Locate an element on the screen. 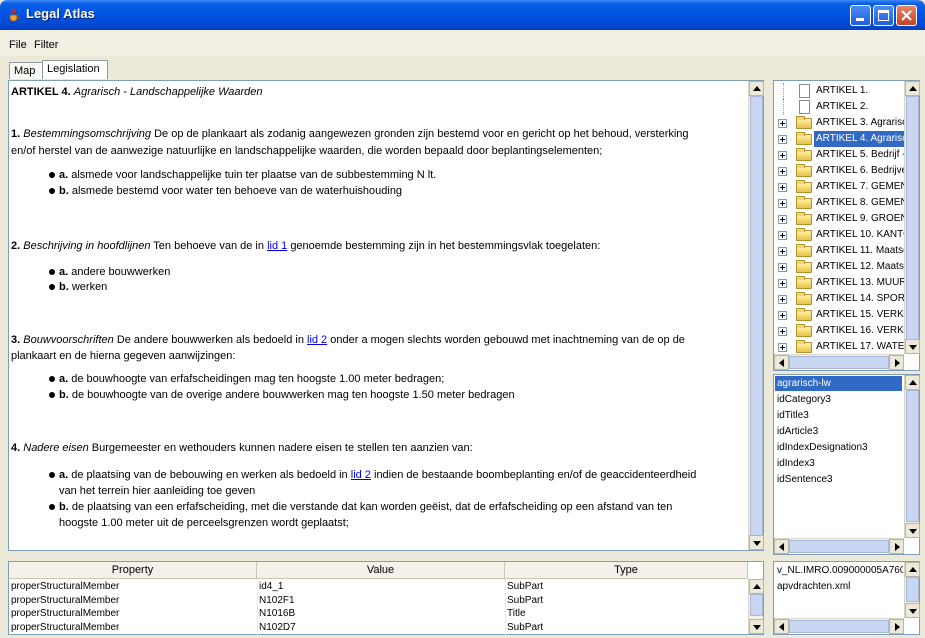 The height and width of the screenshot is (638, 925). lid-link: lid 2 is located at coordinates (317, 340).